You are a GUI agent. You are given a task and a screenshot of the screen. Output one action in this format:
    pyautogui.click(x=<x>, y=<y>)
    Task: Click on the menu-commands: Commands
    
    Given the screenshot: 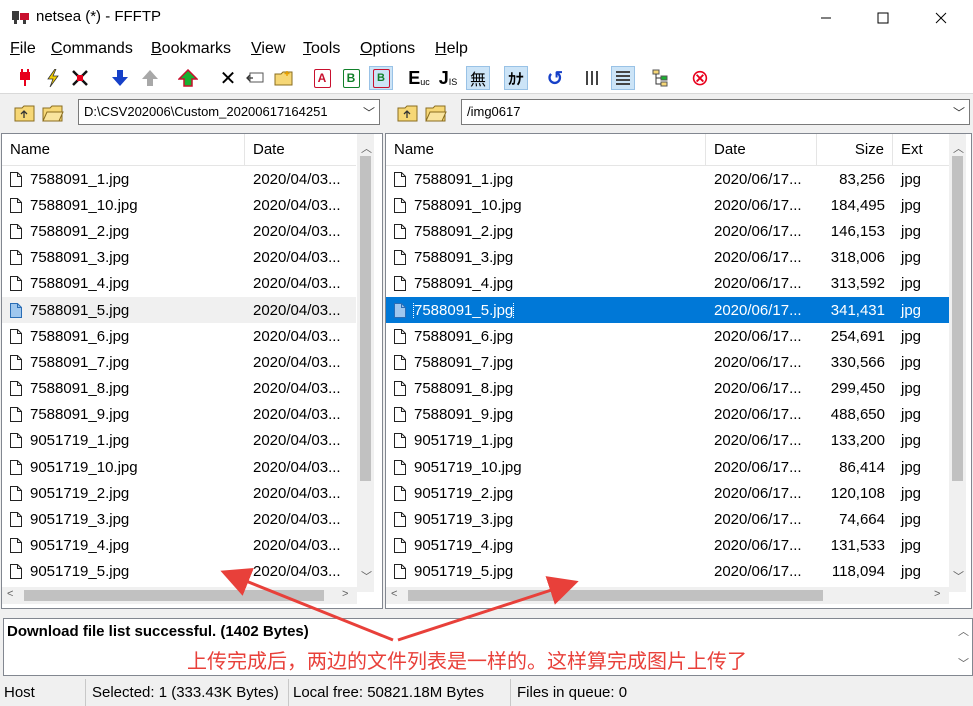 What is the action you would take?
    pyautogui.click(x=92, y=49)
    